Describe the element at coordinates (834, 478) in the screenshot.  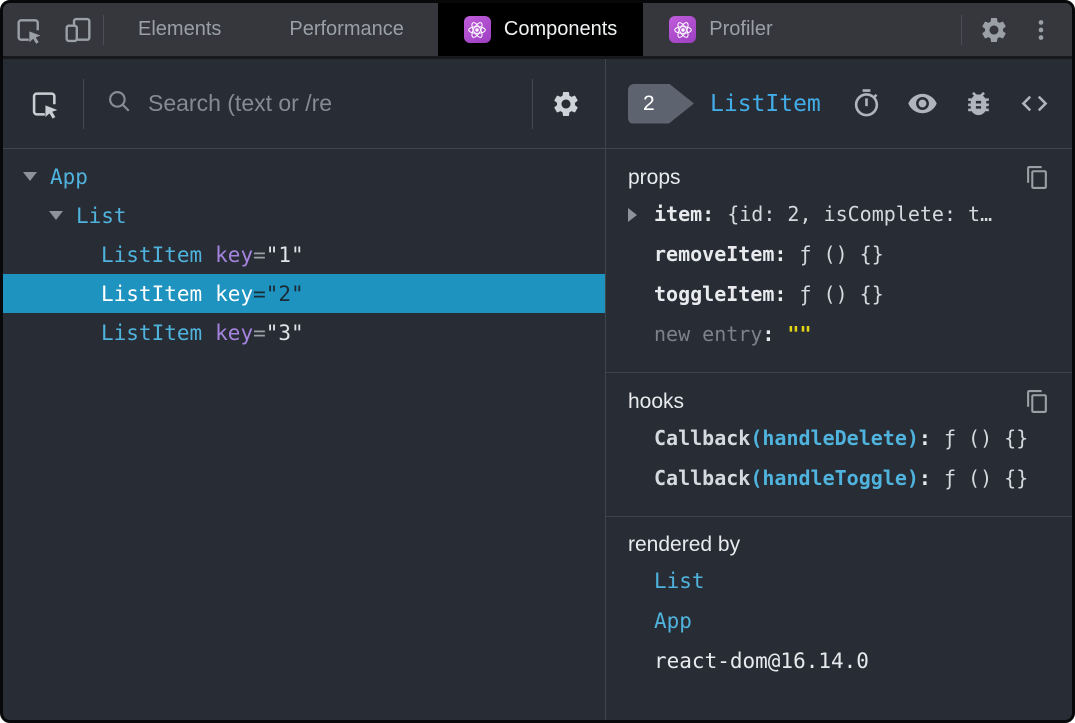
I see `hook-fn-name: (handleToggle)` at that location.